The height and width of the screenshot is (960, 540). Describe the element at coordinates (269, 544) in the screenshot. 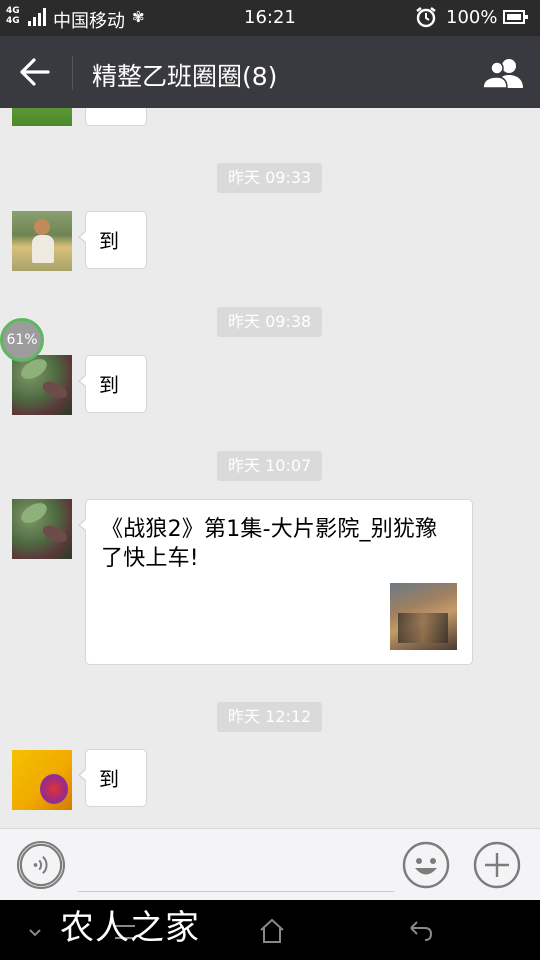

I see `link-title: 《战狼2》第1集-大片影院_别犹豫了快上车!` at that location.